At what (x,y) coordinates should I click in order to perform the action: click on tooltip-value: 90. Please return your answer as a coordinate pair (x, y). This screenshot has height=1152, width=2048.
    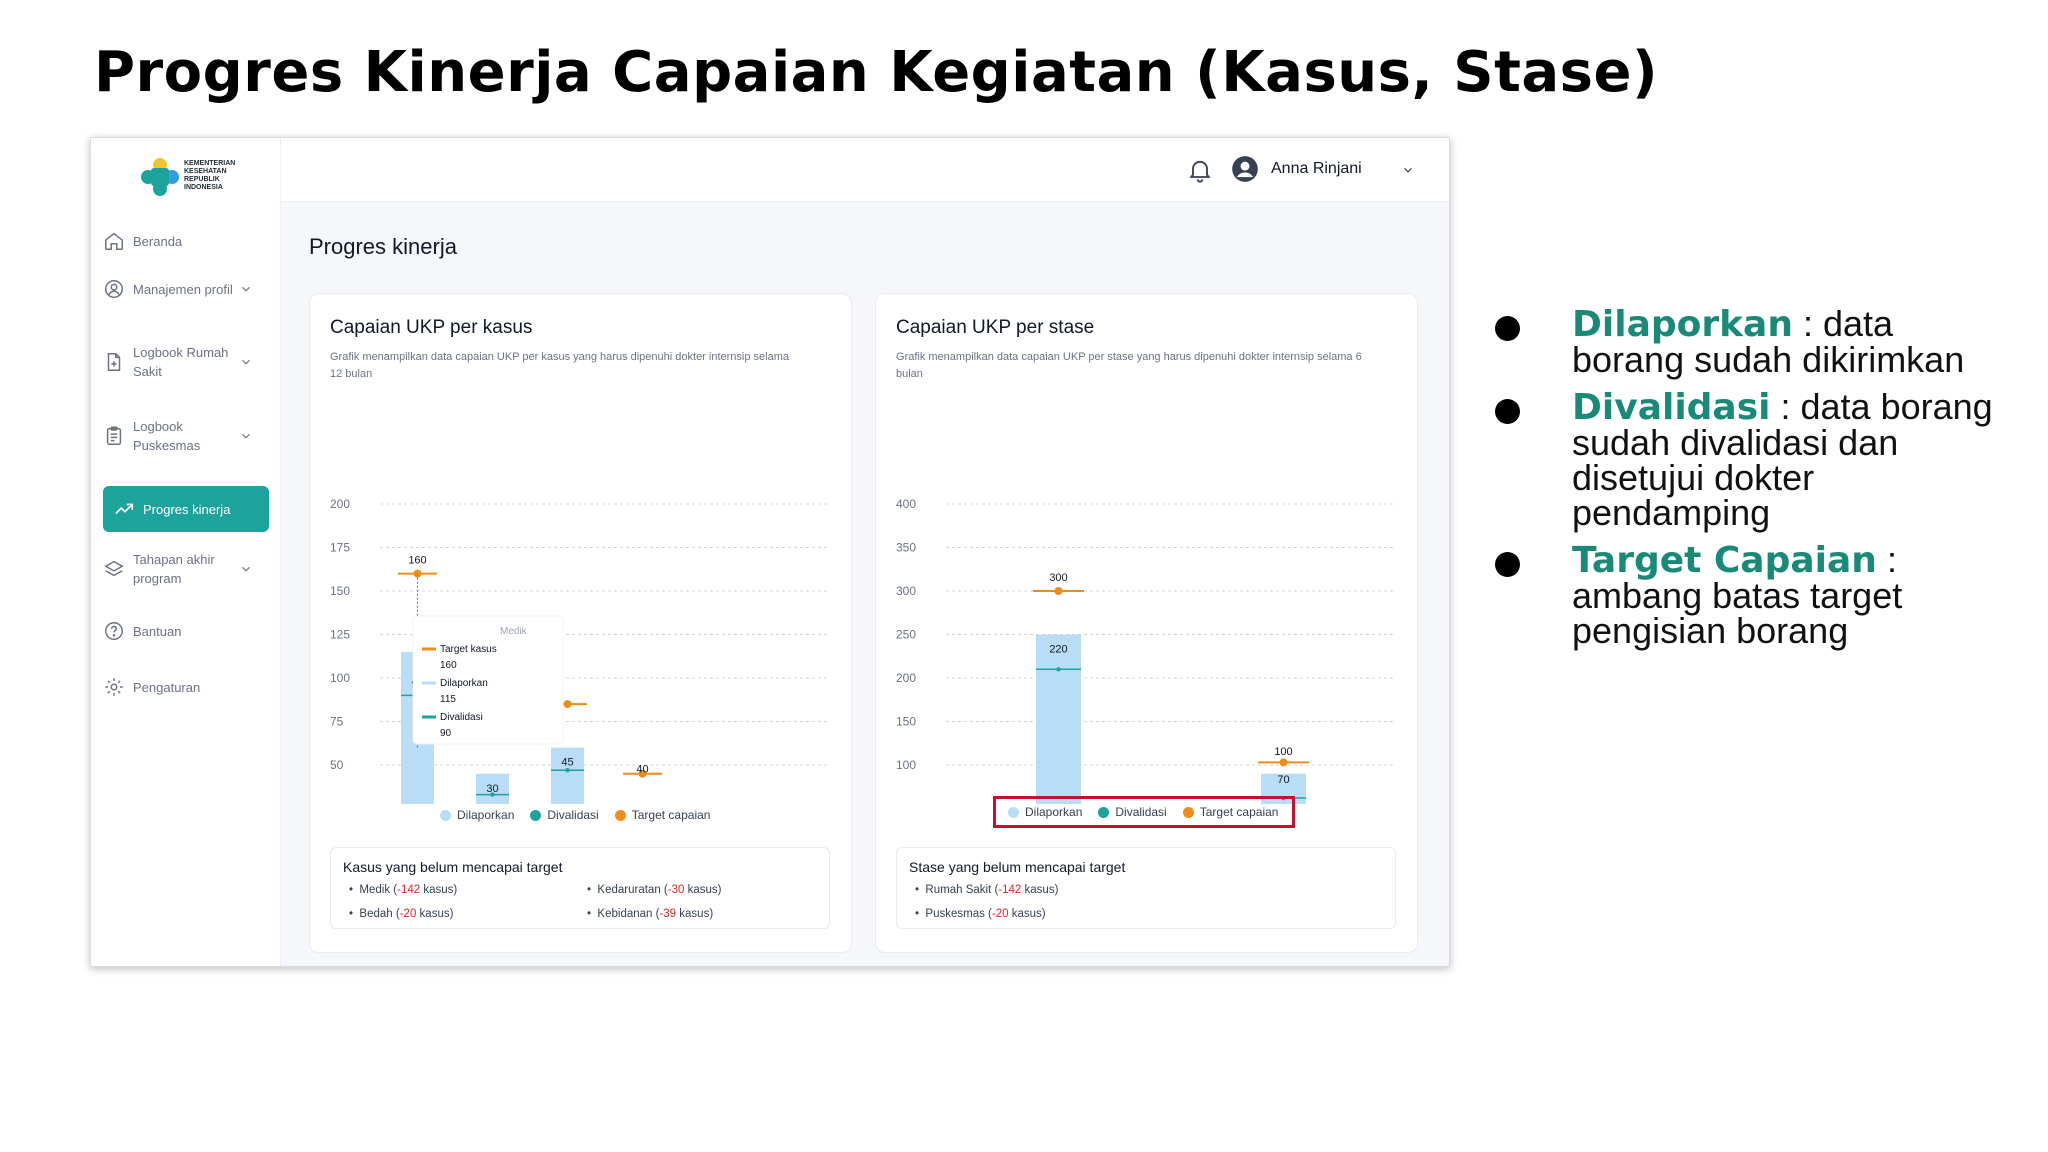
    Looking at the image, I should click on (446, 733).